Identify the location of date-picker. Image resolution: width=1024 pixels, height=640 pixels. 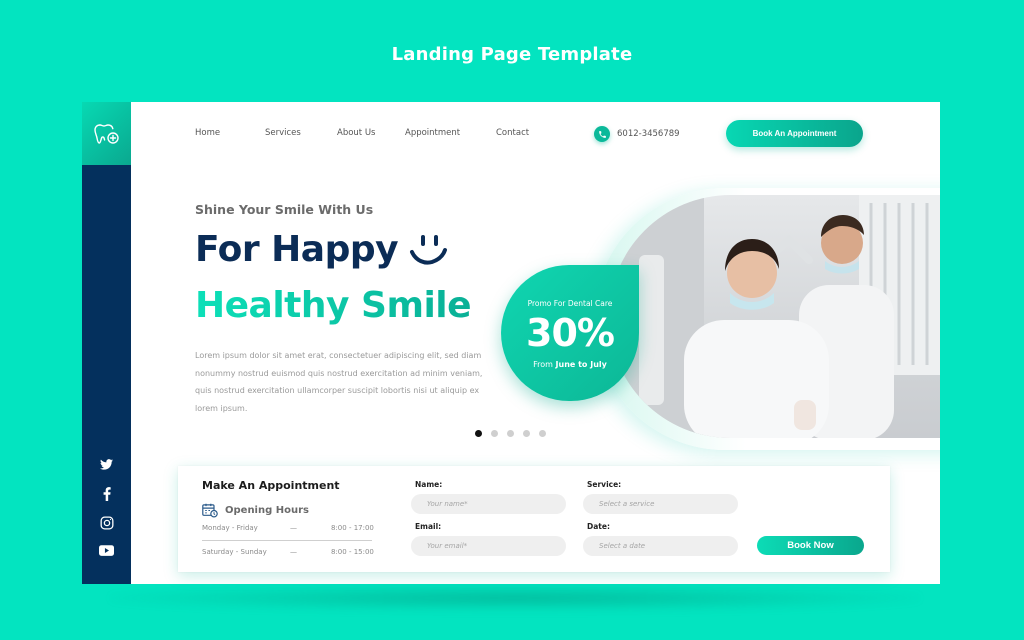
(660, 546).